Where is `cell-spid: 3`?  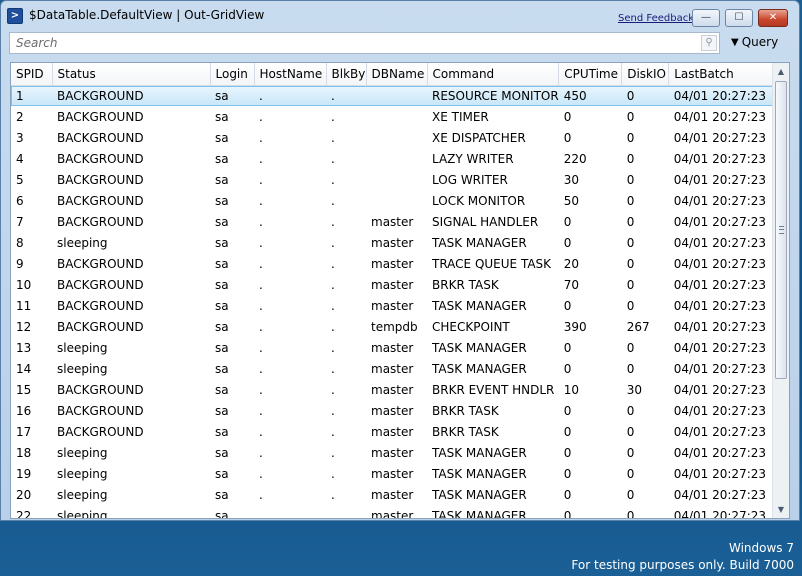 cell-spid: 3 is located at coordinates (20, 137).